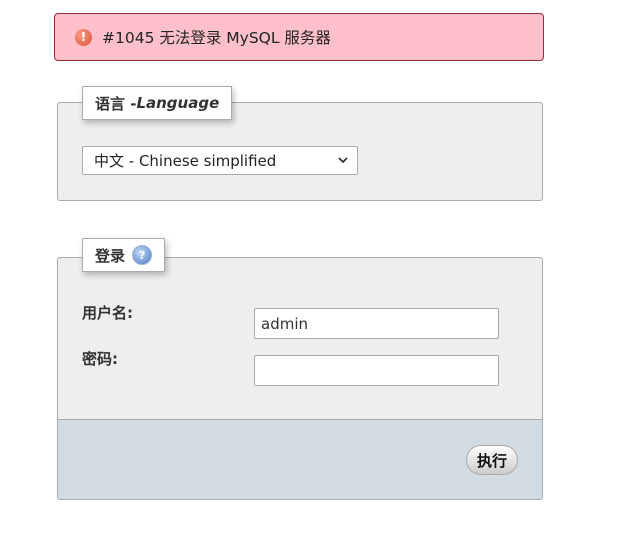 This screenshot has width=643, height=534. I want to click on password-label: 密码:, so click(100, 359).